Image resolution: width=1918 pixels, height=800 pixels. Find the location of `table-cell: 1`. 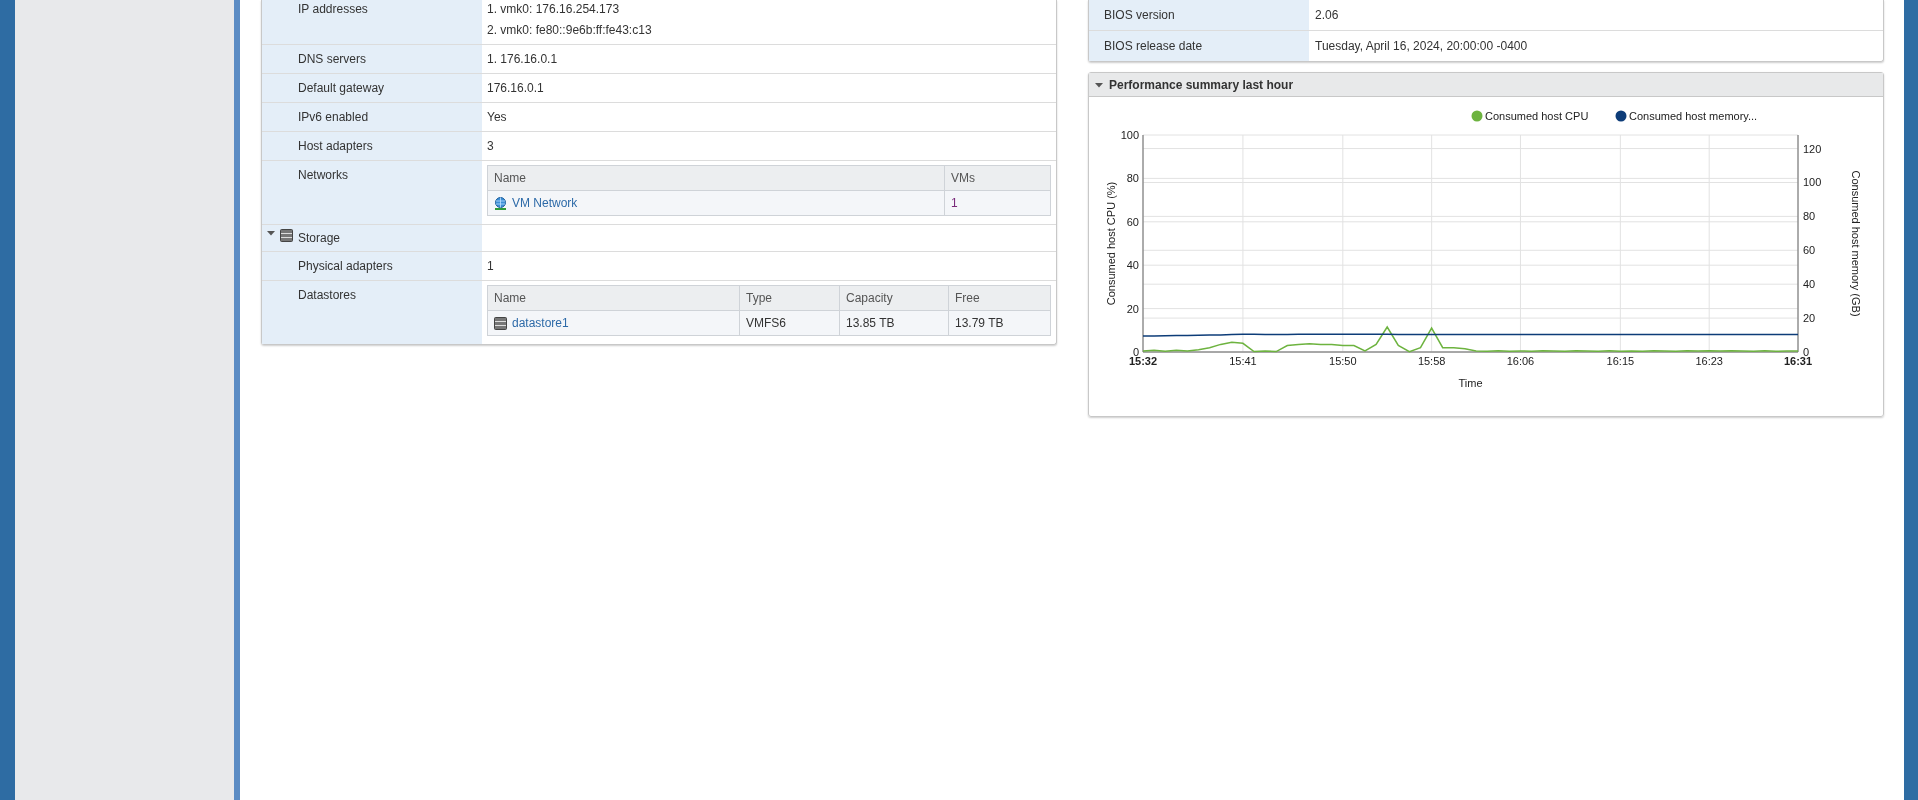

table-cell: 1 is located at coordinates (997, 203).